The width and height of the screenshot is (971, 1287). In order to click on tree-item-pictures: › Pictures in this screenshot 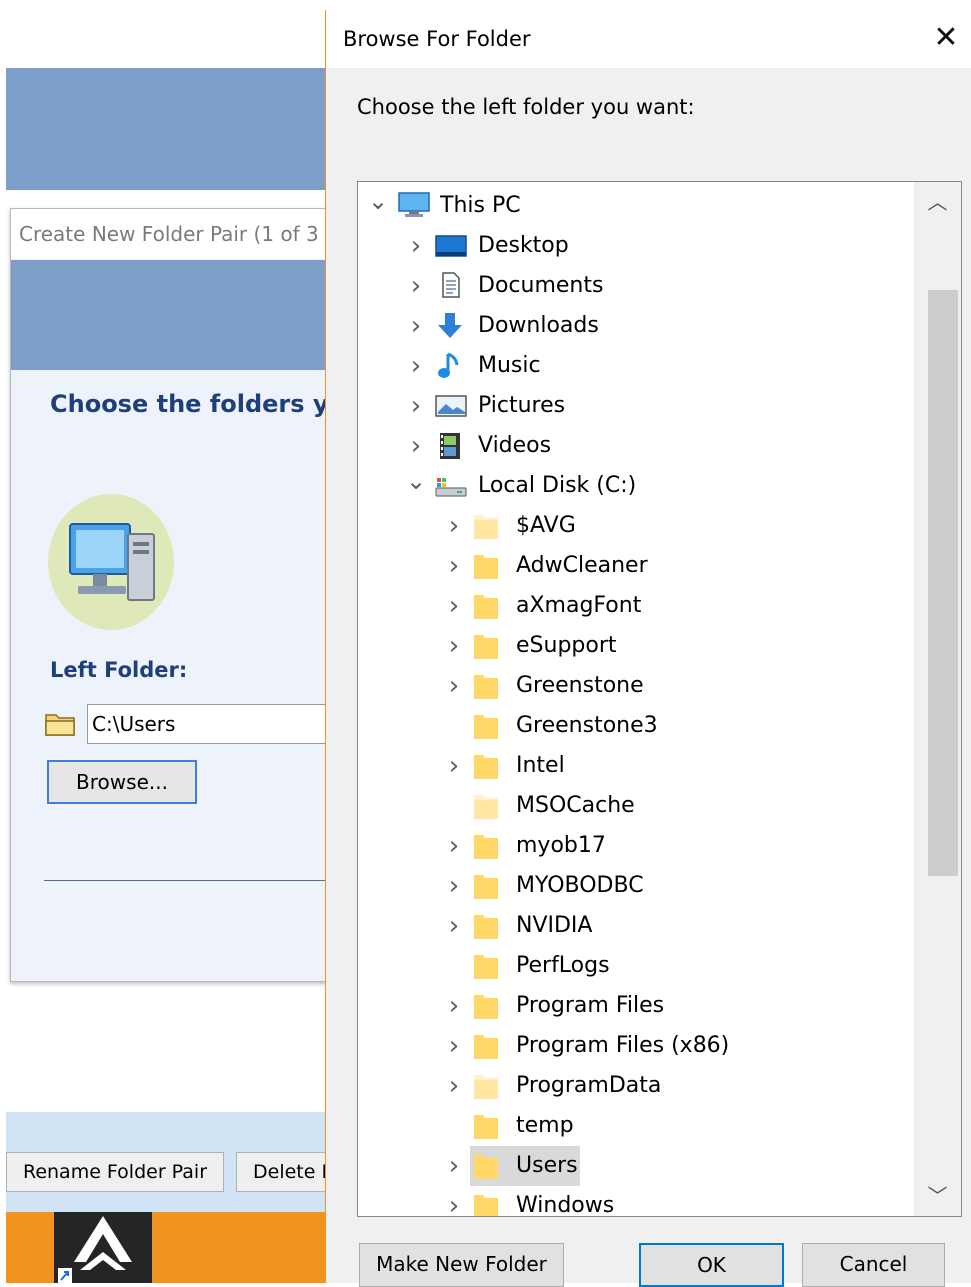, I will do `click(636, 406)`.